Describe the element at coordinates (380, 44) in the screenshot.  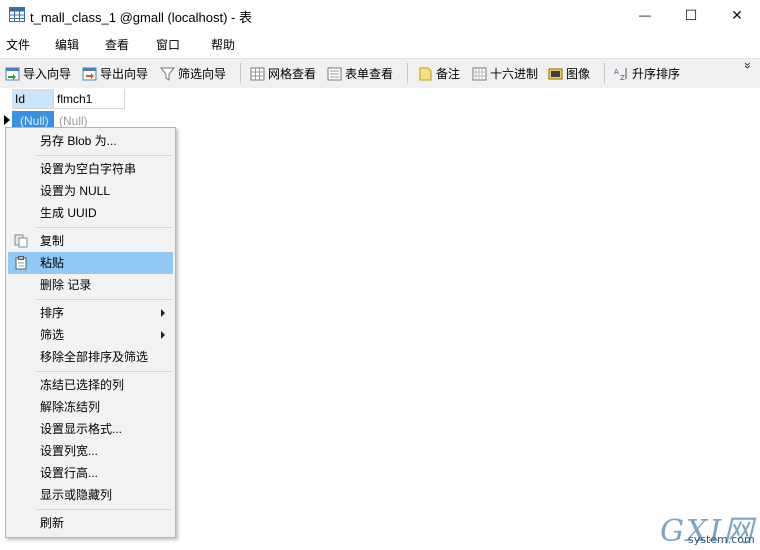
I see `menu-bar: 文件 编辑 查看 窗口 帮助` at that location.